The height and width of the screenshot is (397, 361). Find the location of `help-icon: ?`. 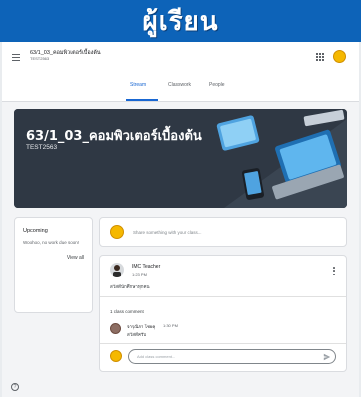

help-icon: ? is located at coordinates (15, 387).